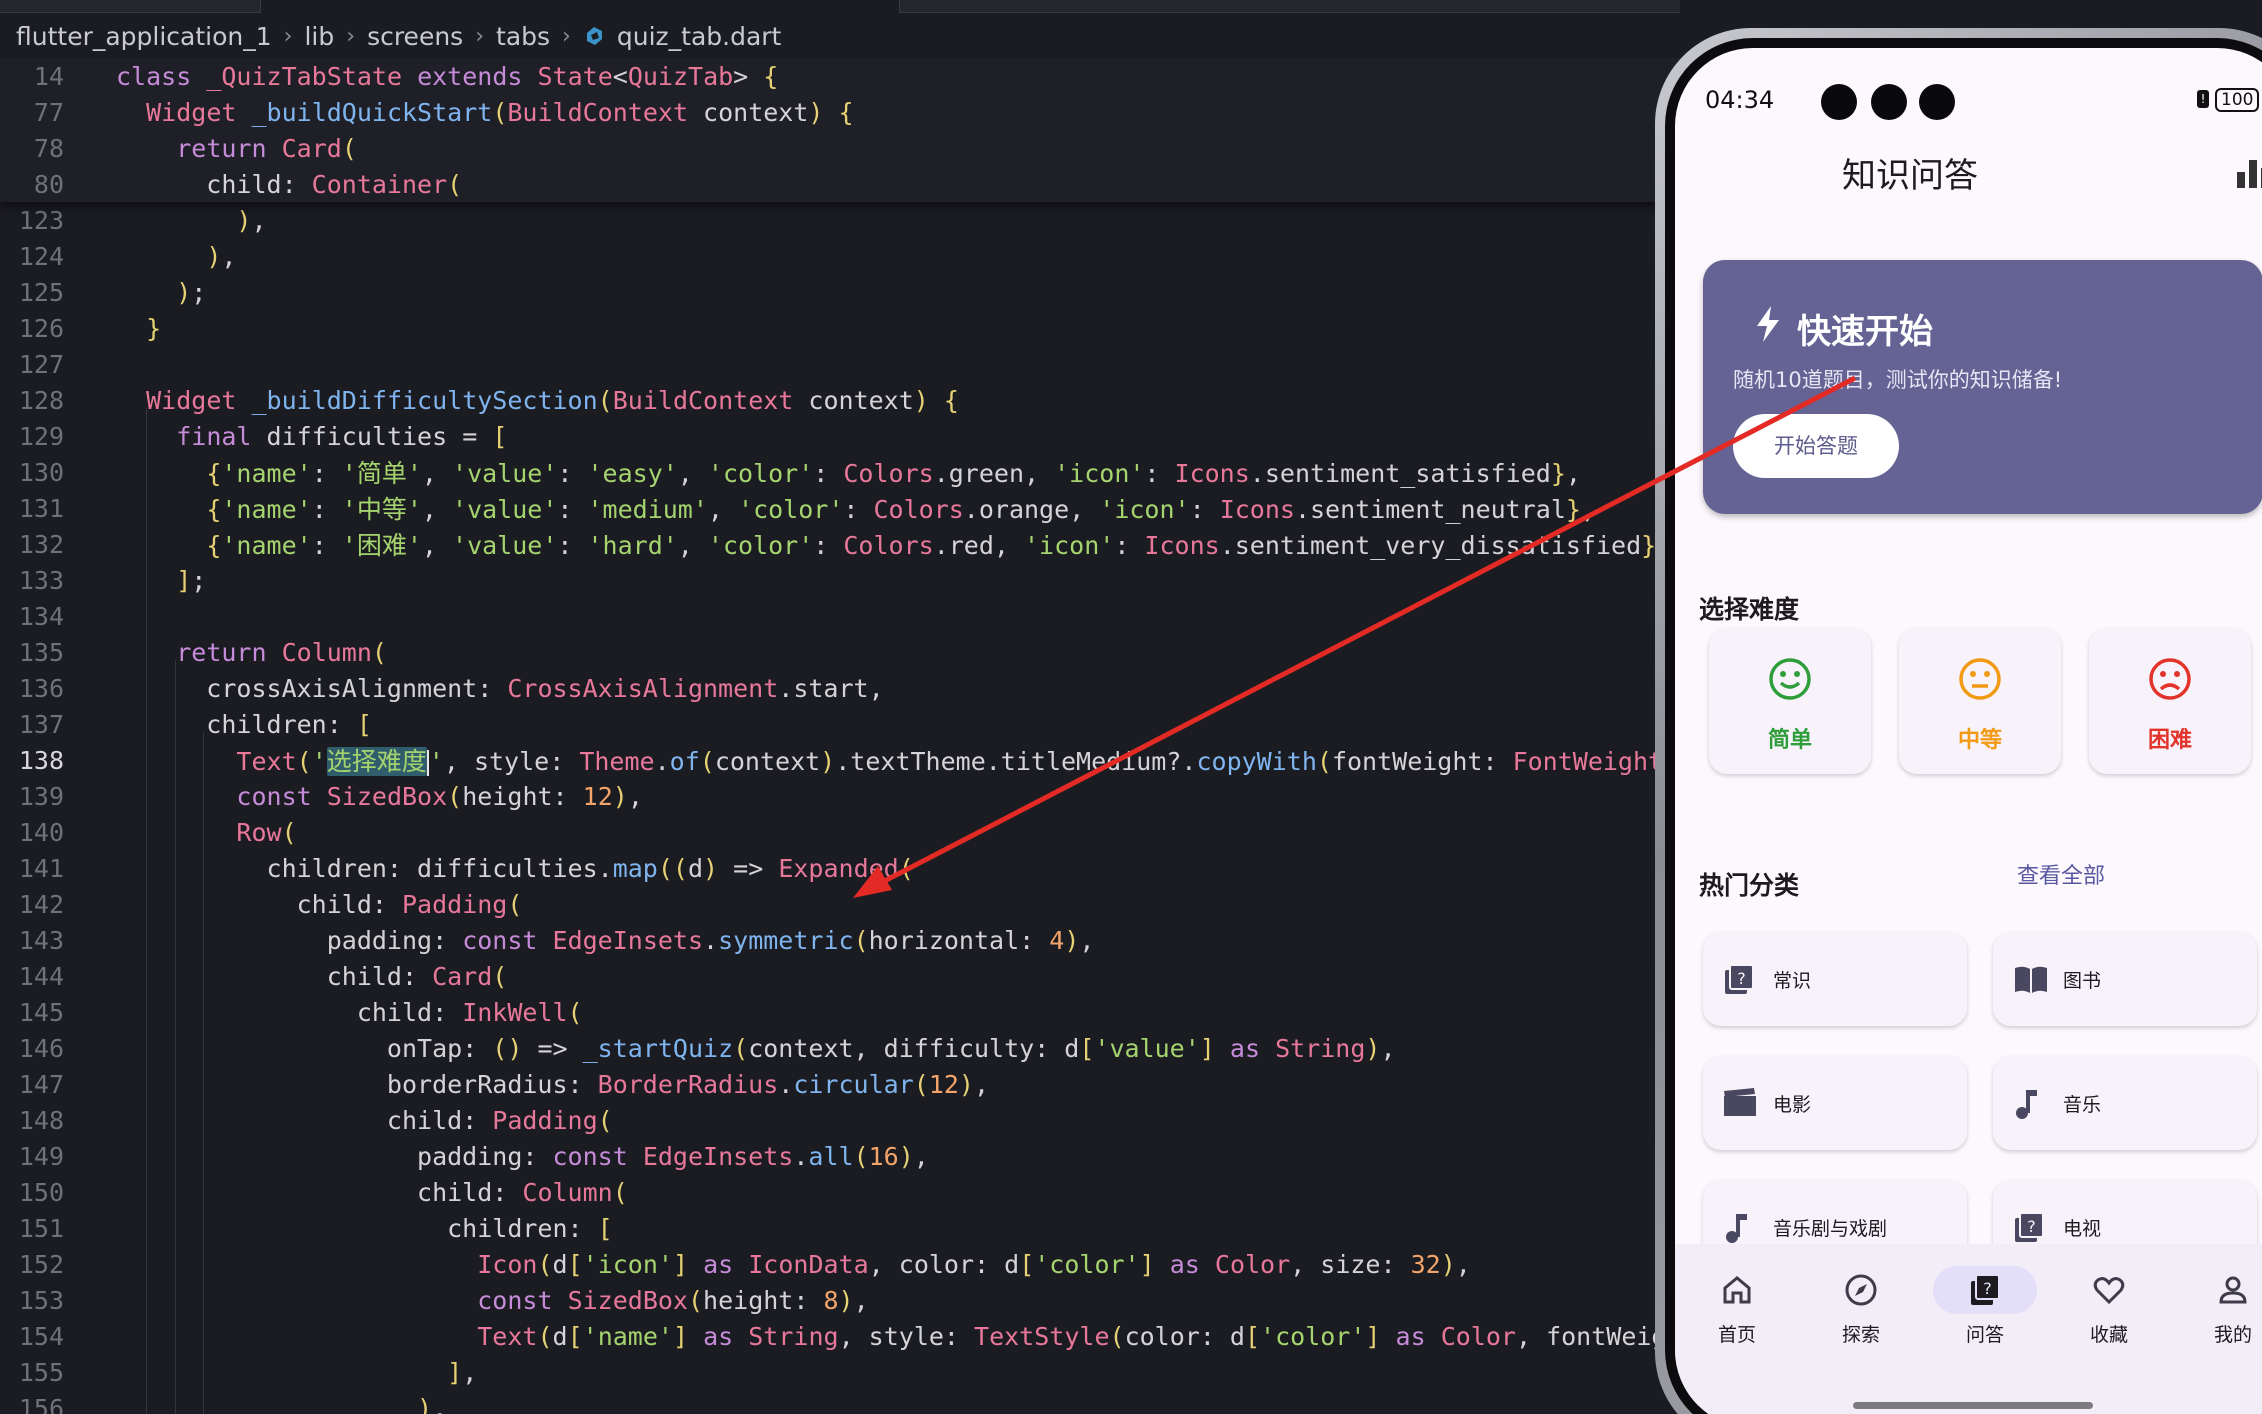  What do you see at coordinates (41, 544) in the screenshot?
I see `line-number: 132` at bounding box center [41, 544].